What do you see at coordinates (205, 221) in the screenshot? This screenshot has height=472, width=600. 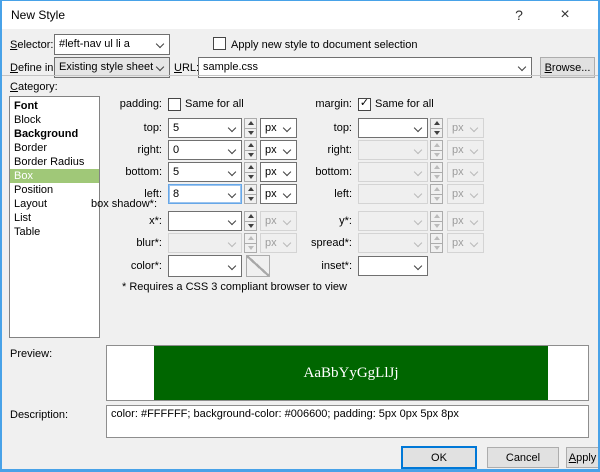 I see `shadow-x-value-combo` at bounding box center [205, 221].